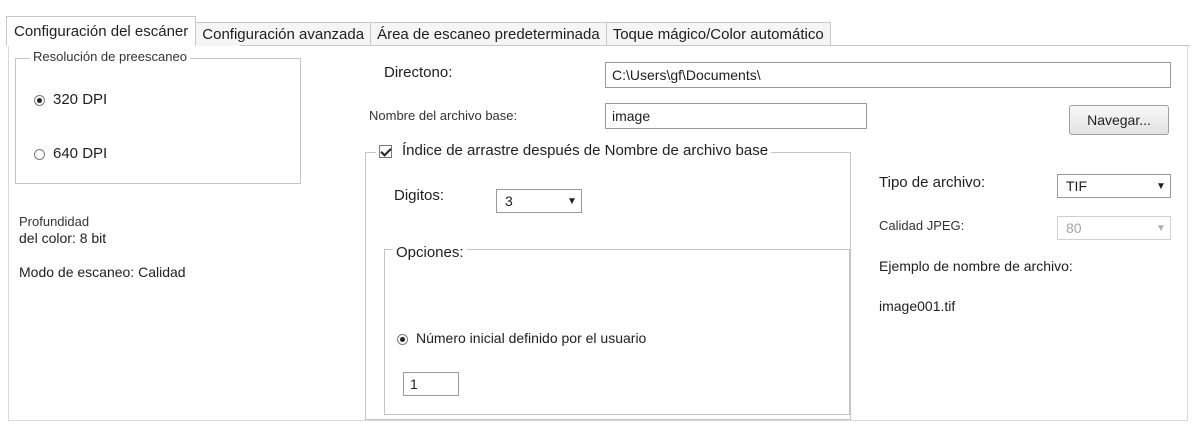 This screenshot has height=426, width=1196. What do you see at coordinates (736, 116) in the screenshot?
I see `base-name-field: image` at bounding box center [736, 116].